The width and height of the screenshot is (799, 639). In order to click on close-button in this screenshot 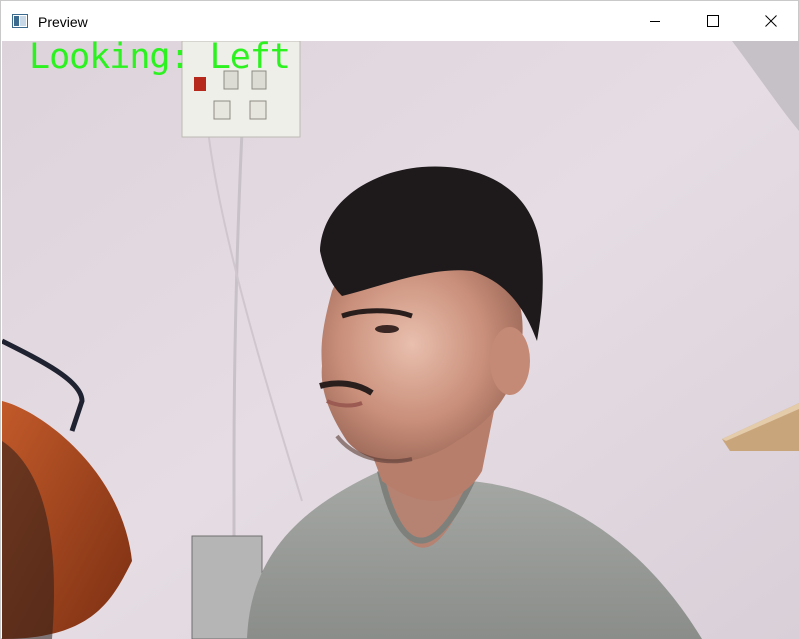, I will do `click(770, 21)`.